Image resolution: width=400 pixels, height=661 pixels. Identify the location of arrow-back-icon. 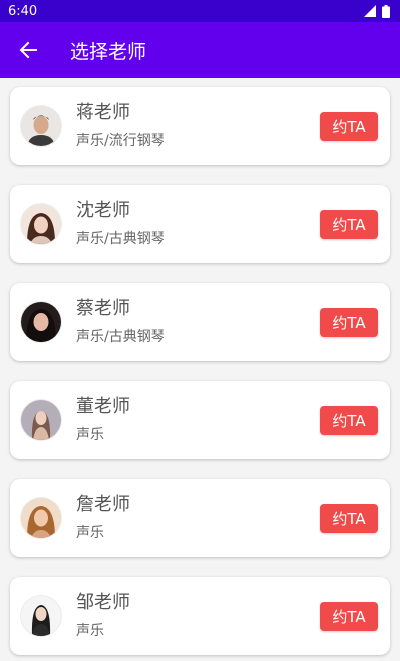
(28, 50).